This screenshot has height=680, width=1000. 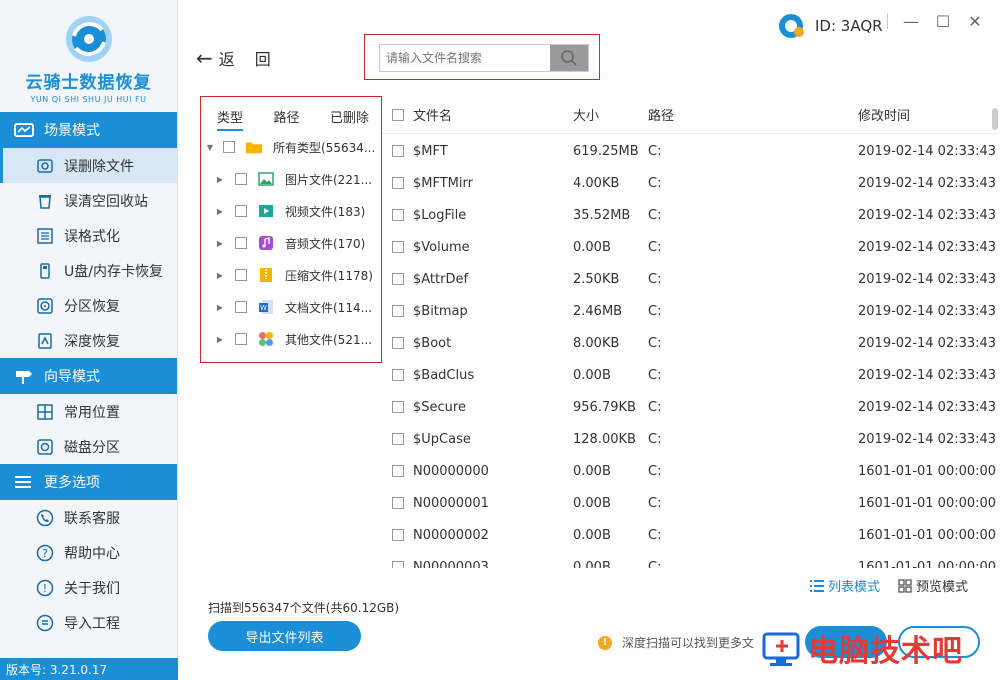 What do you see at coordinates (753, 114) in the screenshot?
I see `header-path: 路径` at bounding box center [753, 114].